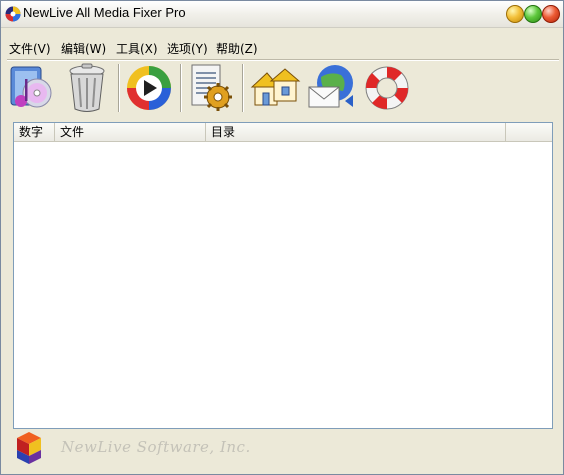 The height and width of the screenshot is (475, 564). Describe the element at coordinates (13, 14) in the screenshot. I see `app-disc-icon` at that location.